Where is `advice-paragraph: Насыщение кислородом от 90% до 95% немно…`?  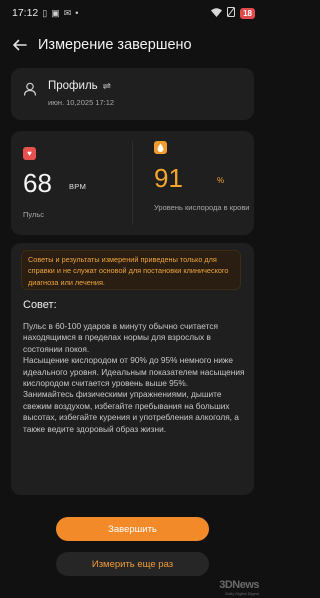 advice-paragraph: Насыщение кислородом от 90% до 95% немно… is located at coordinates (134, 372).